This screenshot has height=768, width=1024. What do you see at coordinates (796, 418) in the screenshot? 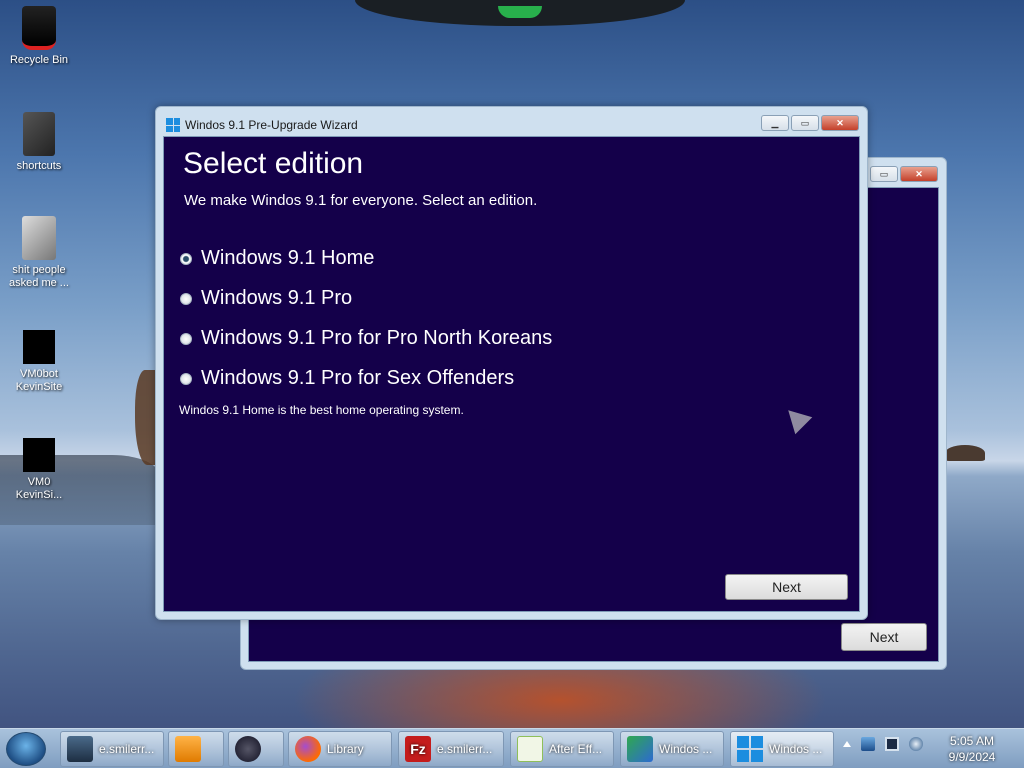
I see `mouse-cursor-icon` at bounding box center [796, 418].